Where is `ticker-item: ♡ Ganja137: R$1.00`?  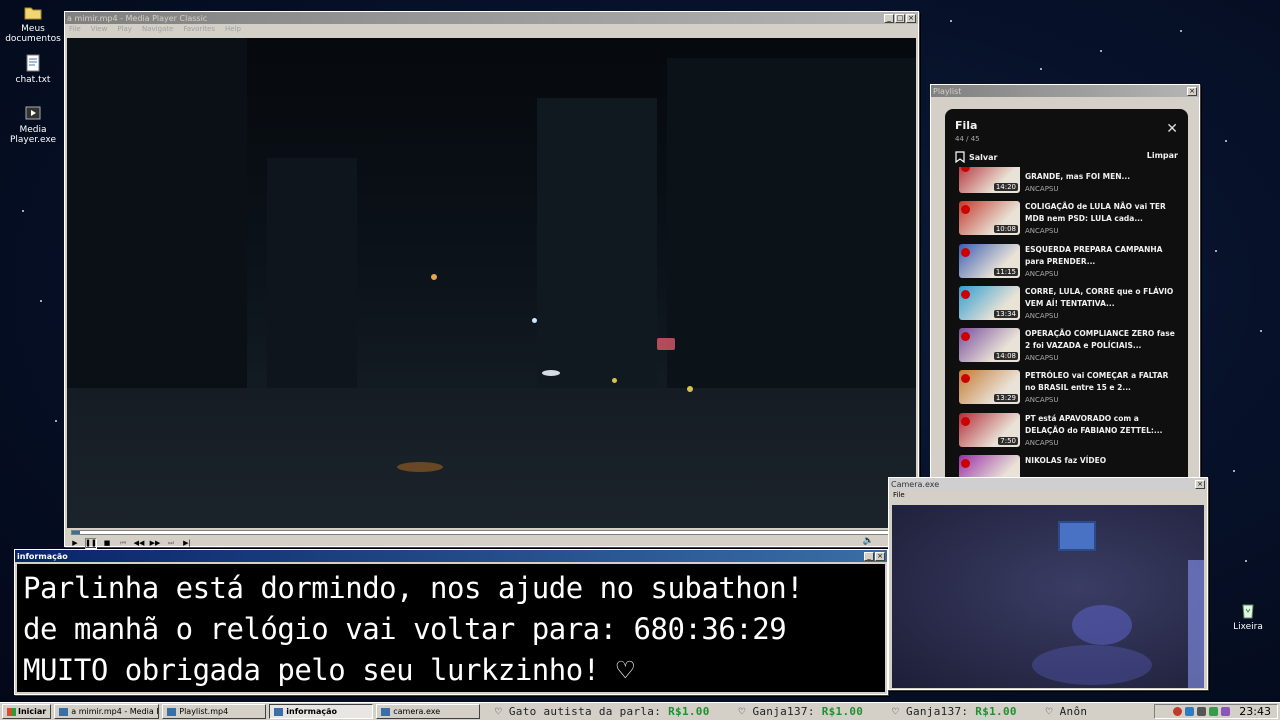 ticker-item: ♡ Ganja137: R$1.00 is located at coordinates (801, 711).